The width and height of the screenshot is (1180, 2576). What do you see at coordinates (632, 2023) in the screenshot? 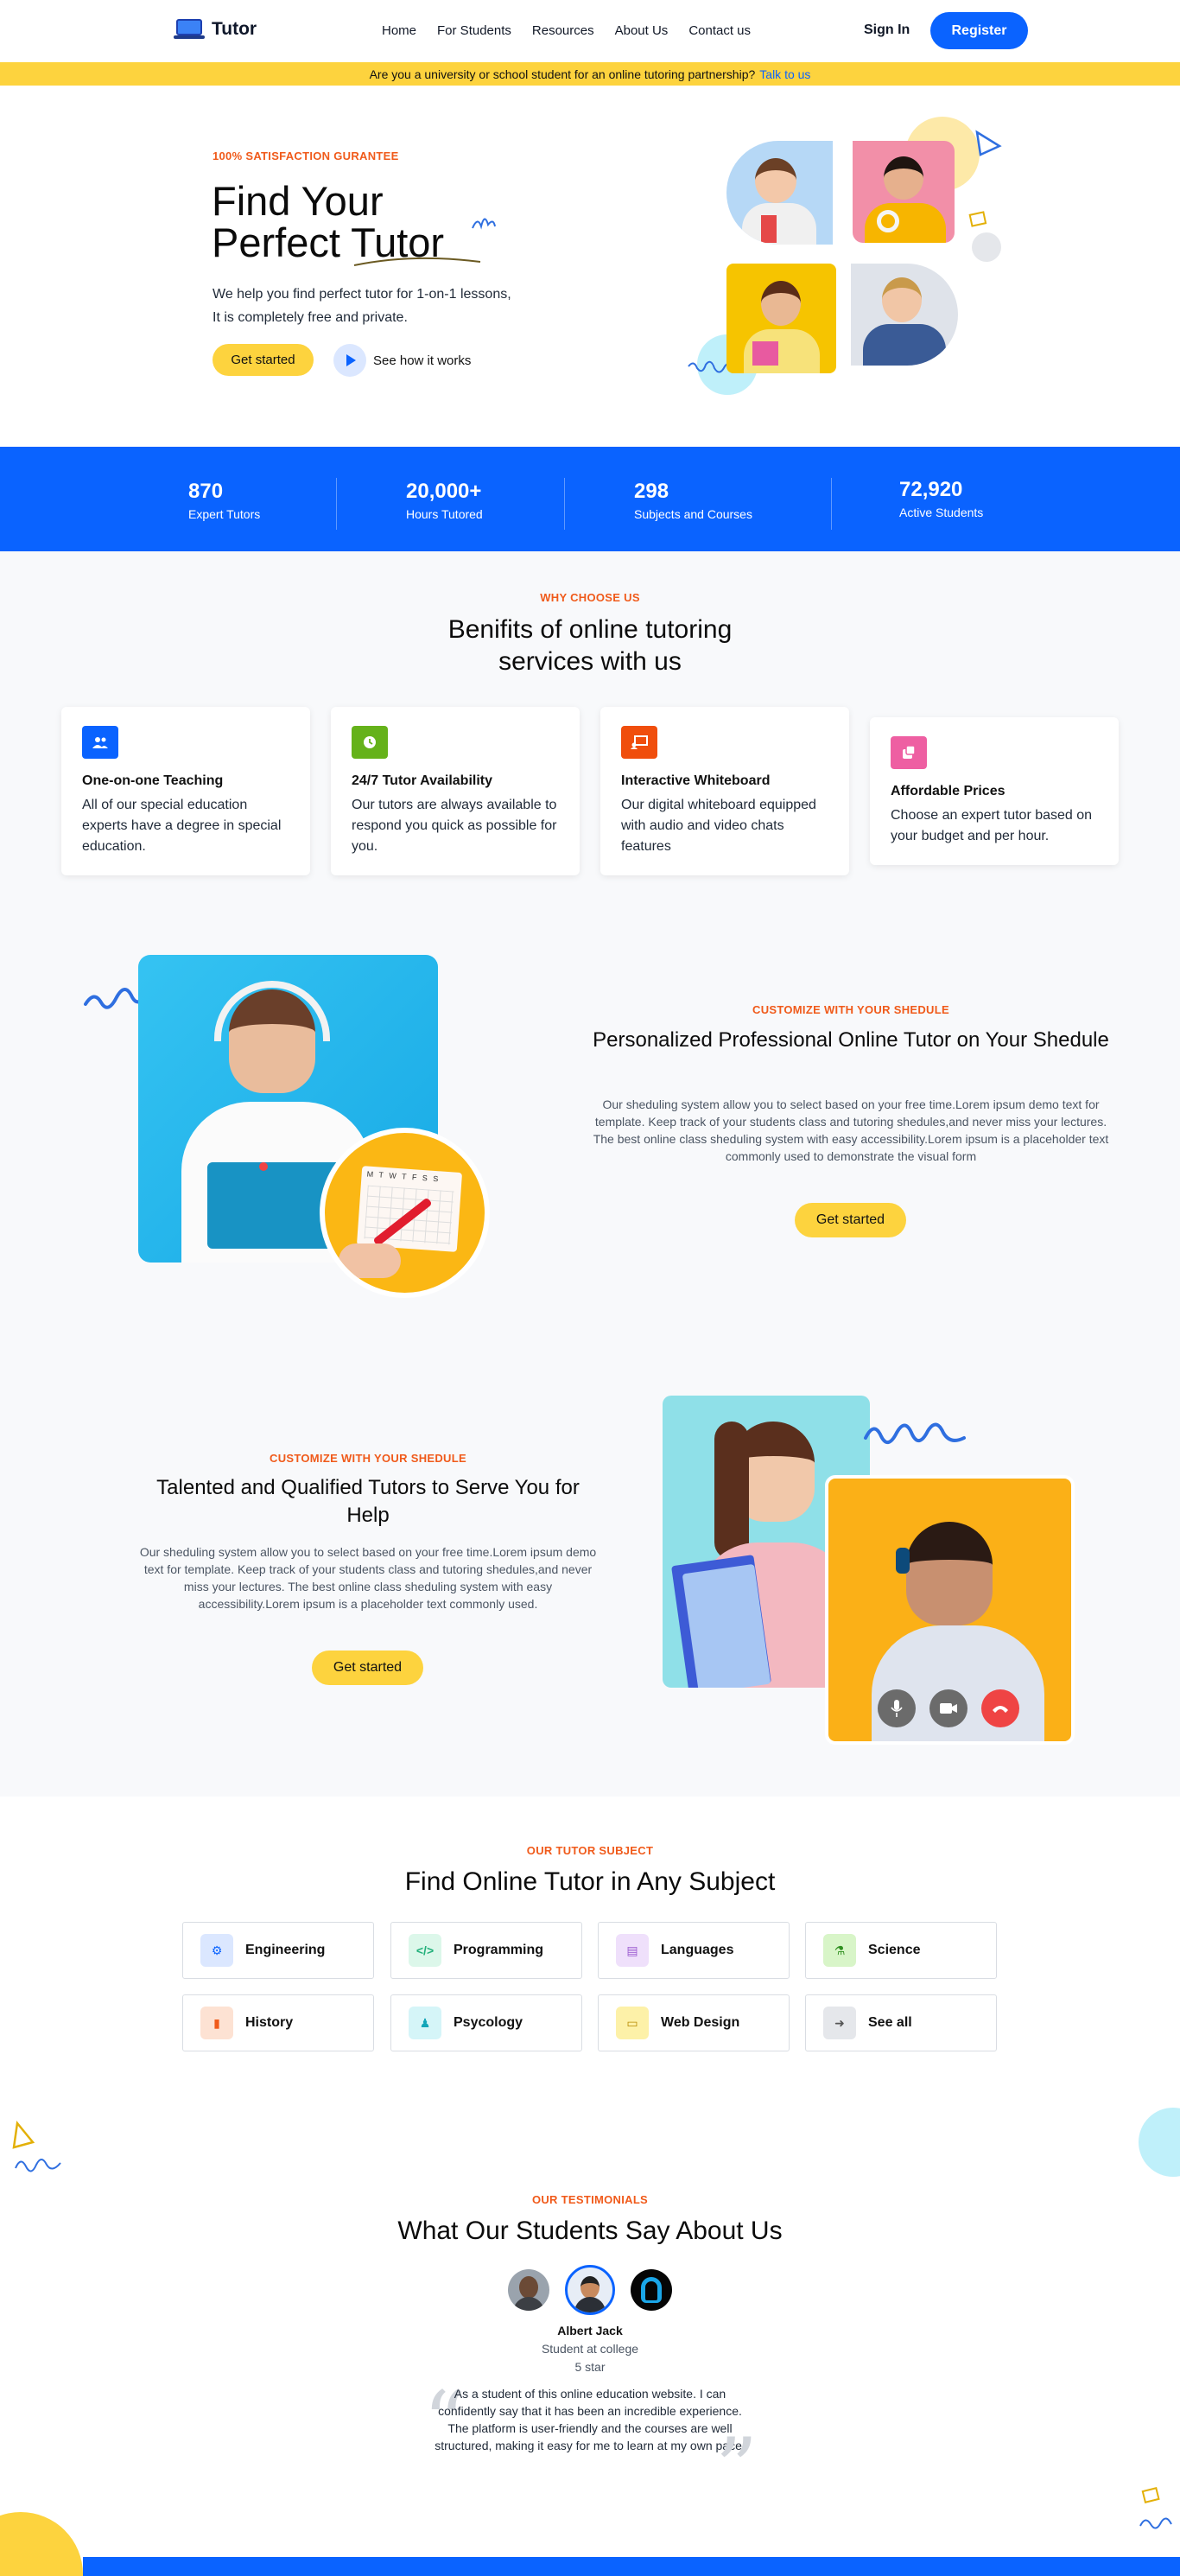
I see `monitor-icon: ▭` at bounding box center [632, 2023].